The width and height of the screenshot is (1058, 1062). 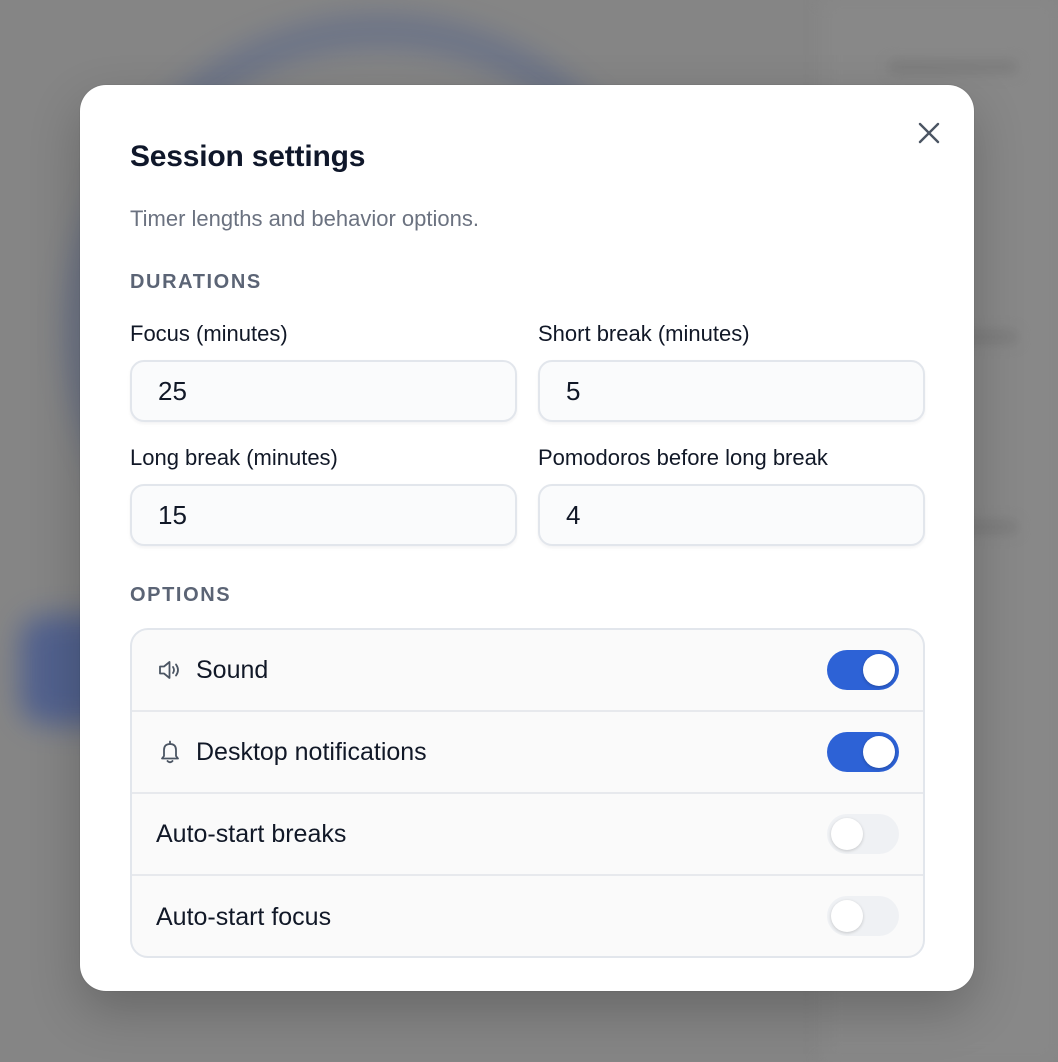 I want to click on sound-toggle, so click(x=863, y=670).